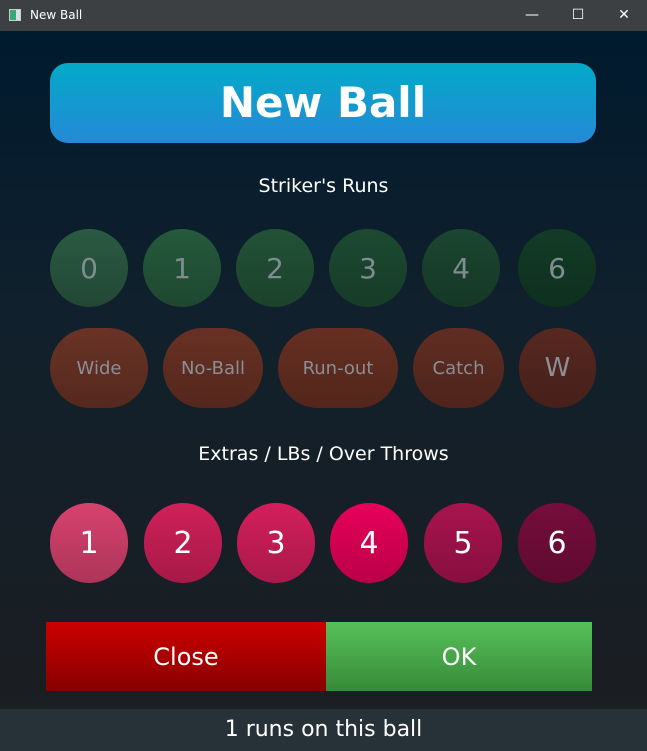 The image size is (647, 751). Describe the element at coordinates (213, 368) in the screenshot. I see `no-ball-button: No-Ball` at that location.